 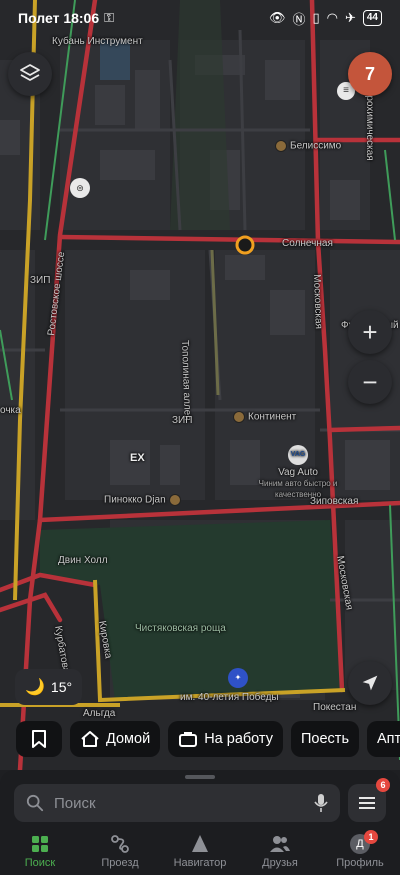 What do you see at coordinates (200, 863) in the screenshot?
I see `tab-label: Навигатор` at bounding box center [200, 863].